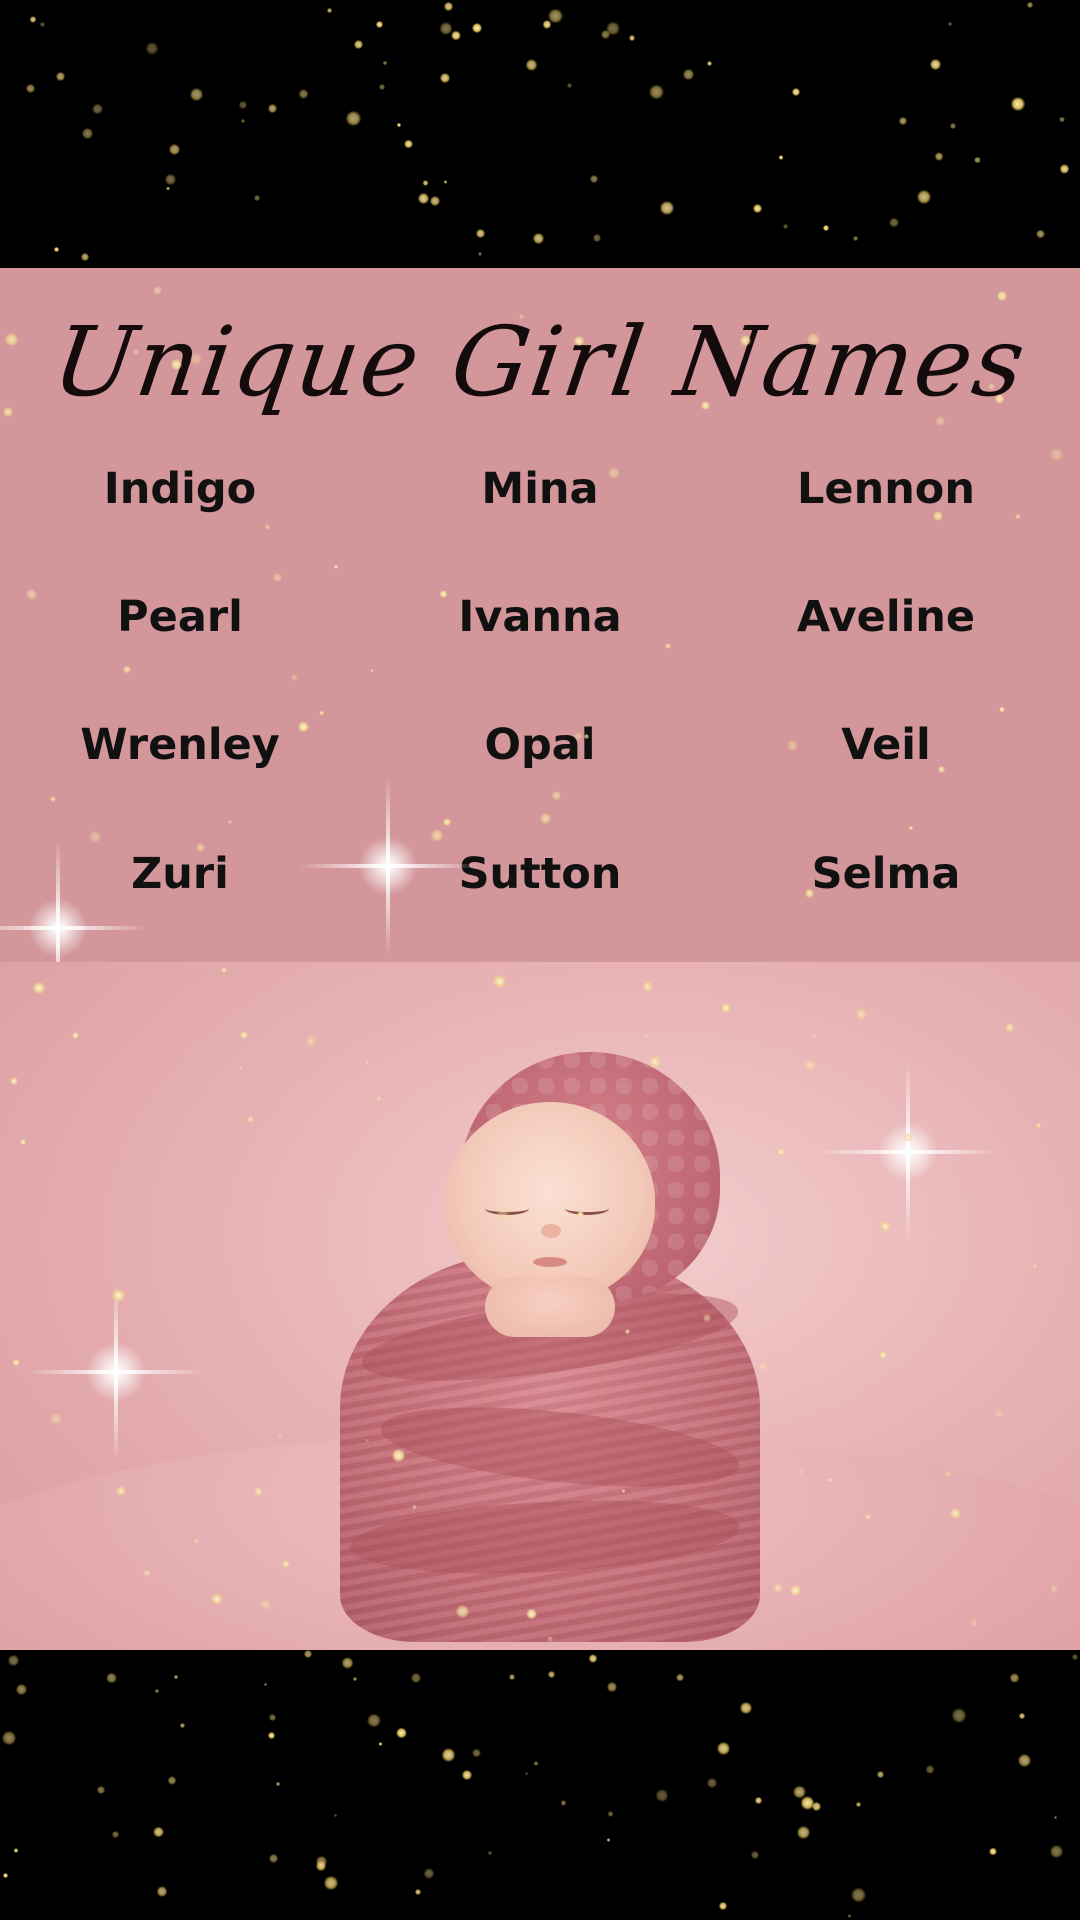  Describe the element at coordinates (540, 745) in the screenshot. I see `name-item: Opal` at that location.